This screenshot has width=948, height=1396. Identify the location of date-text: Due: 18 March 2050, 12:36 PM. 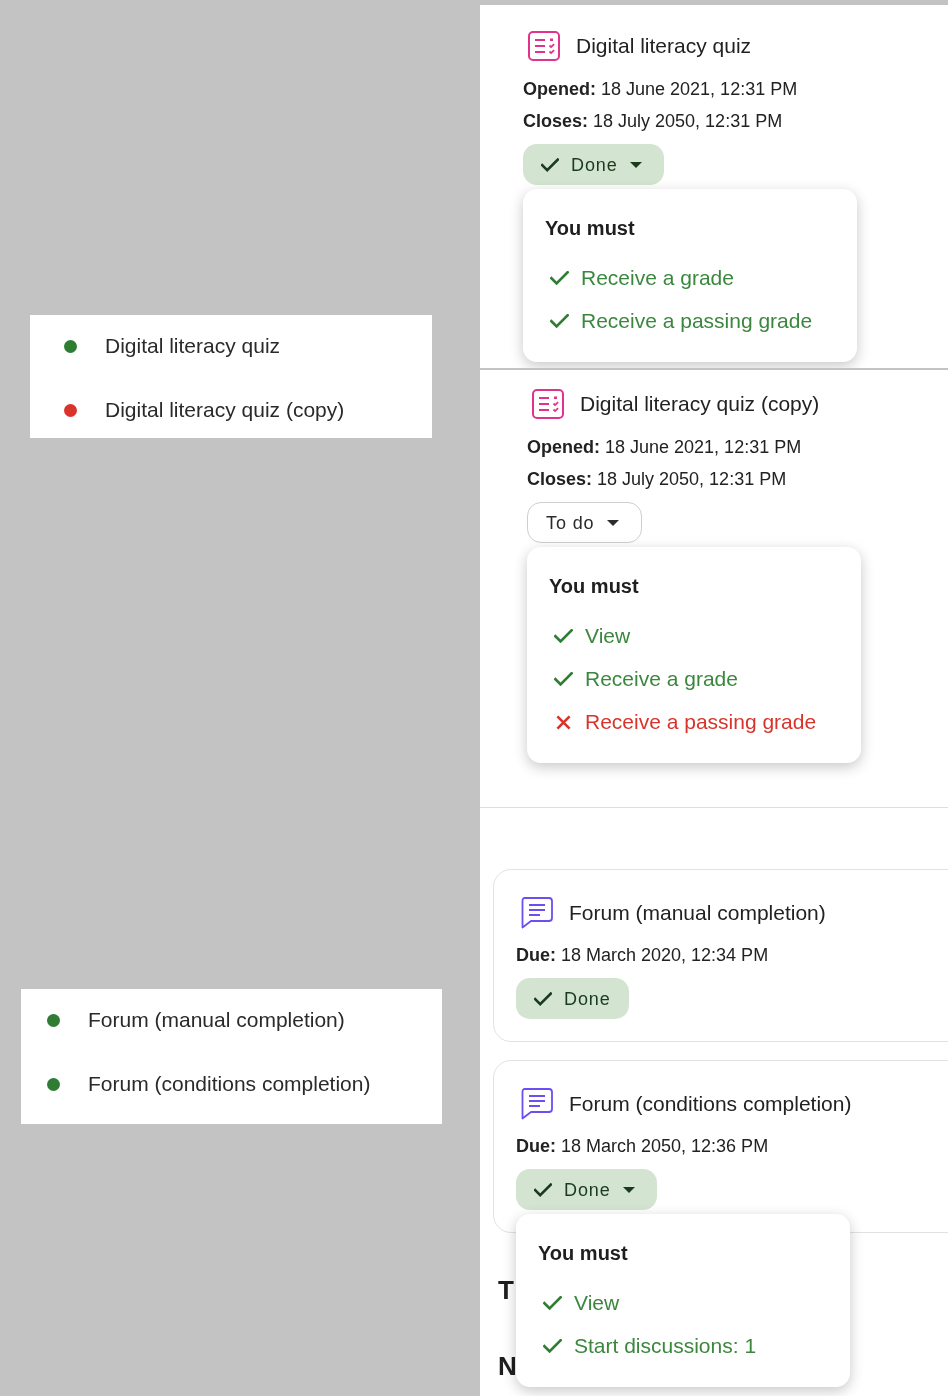
(642, 1146).